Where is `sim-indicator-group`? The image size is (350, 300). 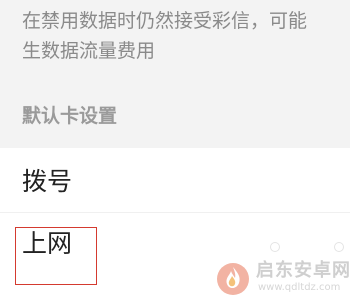 sim-indicator-group is located at coordinates (306, 248).